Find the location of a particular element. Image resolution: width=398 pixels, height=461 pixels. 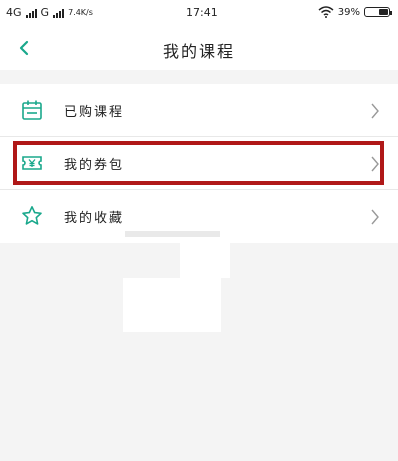

menu-item-label: 我的收藏 is located at coordinates (94, 218).